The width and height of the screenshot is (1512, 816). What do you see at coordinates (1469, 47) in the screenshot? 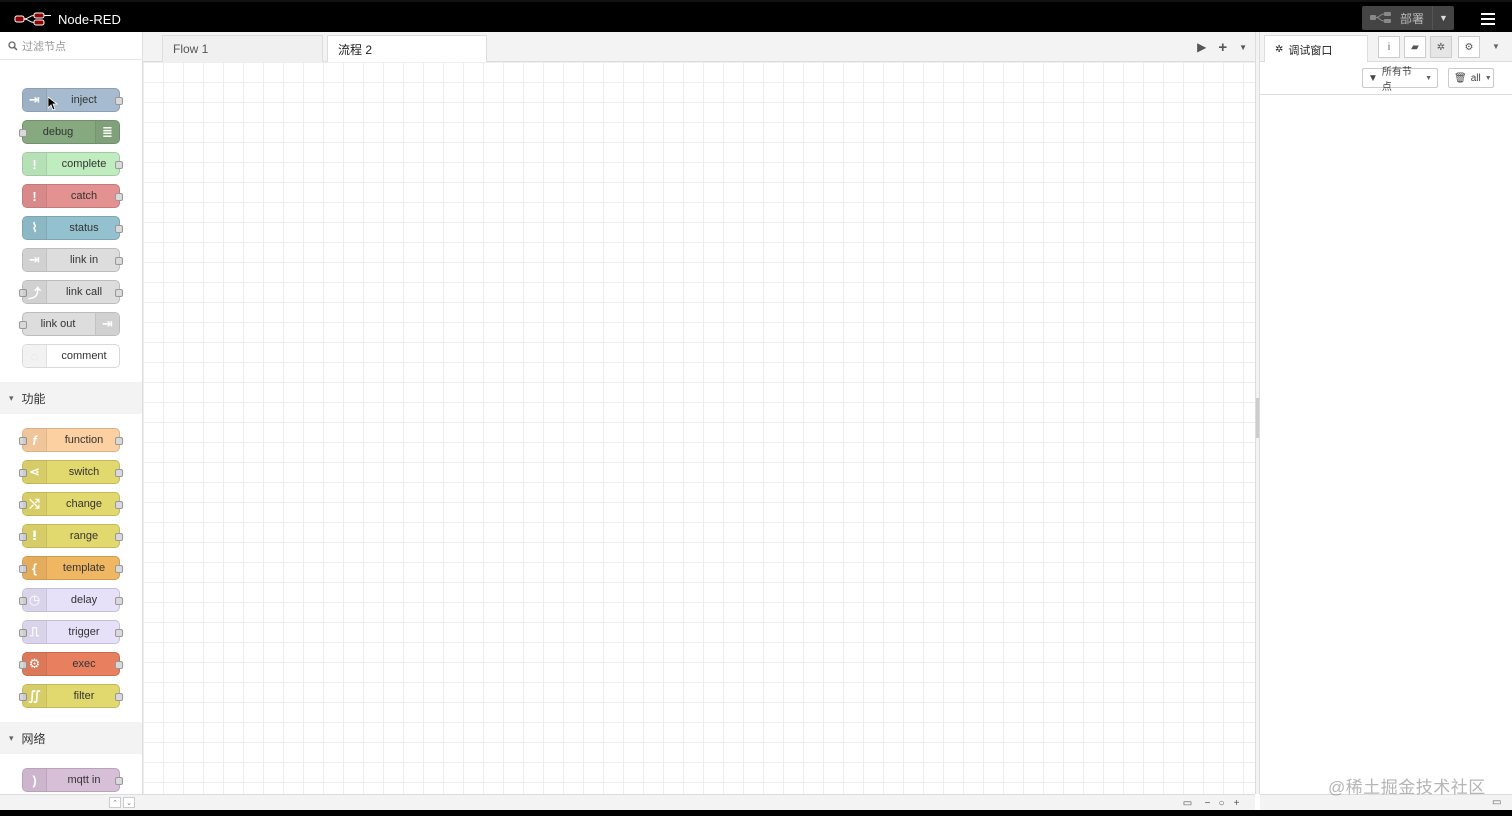
I see `config-gear-icon: ⚙` at bounding box center [1469, 47].